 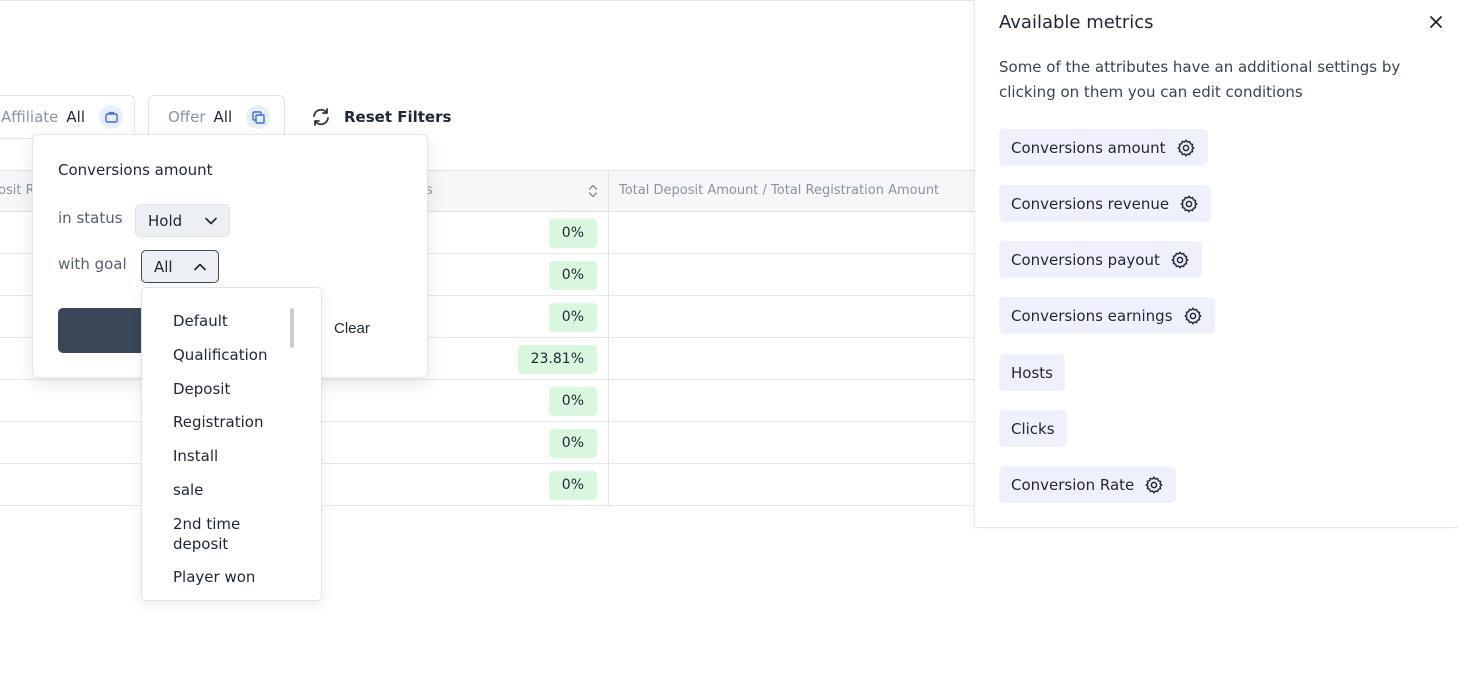 I want to click on metric-label: Conversions earnings, so click(x=1092, y=315).